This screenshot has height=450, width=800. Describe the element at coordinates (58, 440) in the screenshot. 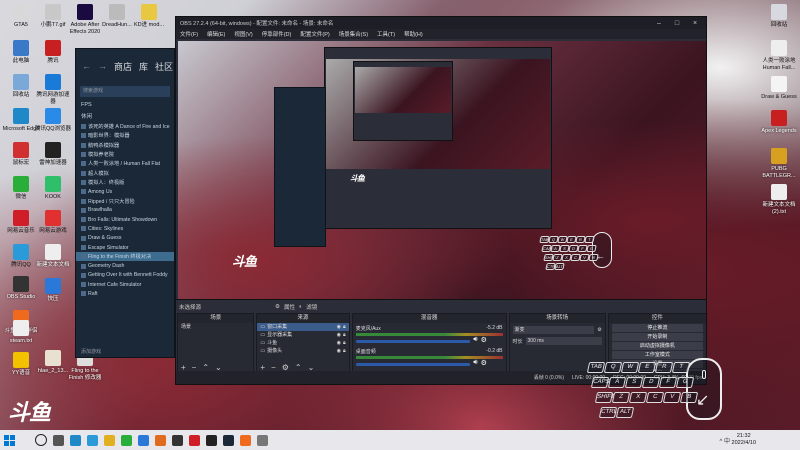

I see `task-view-icon` at that location.